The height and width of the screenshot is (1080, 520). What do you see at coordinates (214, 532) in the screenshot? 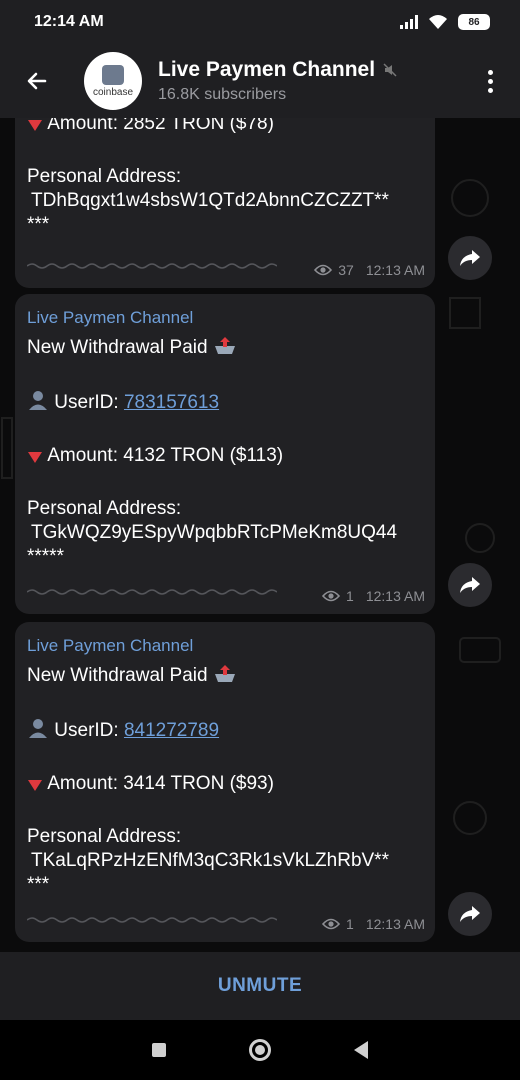
I see `address-value: TGkWQZ9yESpyWpqbbRTcPMeKm8UQ44` at bounding box center [214, 532].